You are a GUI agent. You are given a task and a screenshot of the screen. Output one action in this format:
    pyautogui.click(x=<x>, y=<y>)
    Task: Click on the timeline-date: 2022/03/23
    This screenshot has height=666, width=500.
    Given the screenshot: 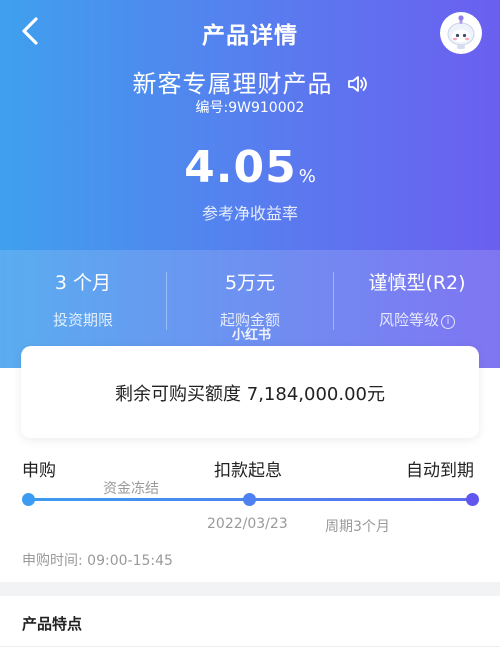 What is the action you would take?
    pyautogui.click(x=247, y=524)
    